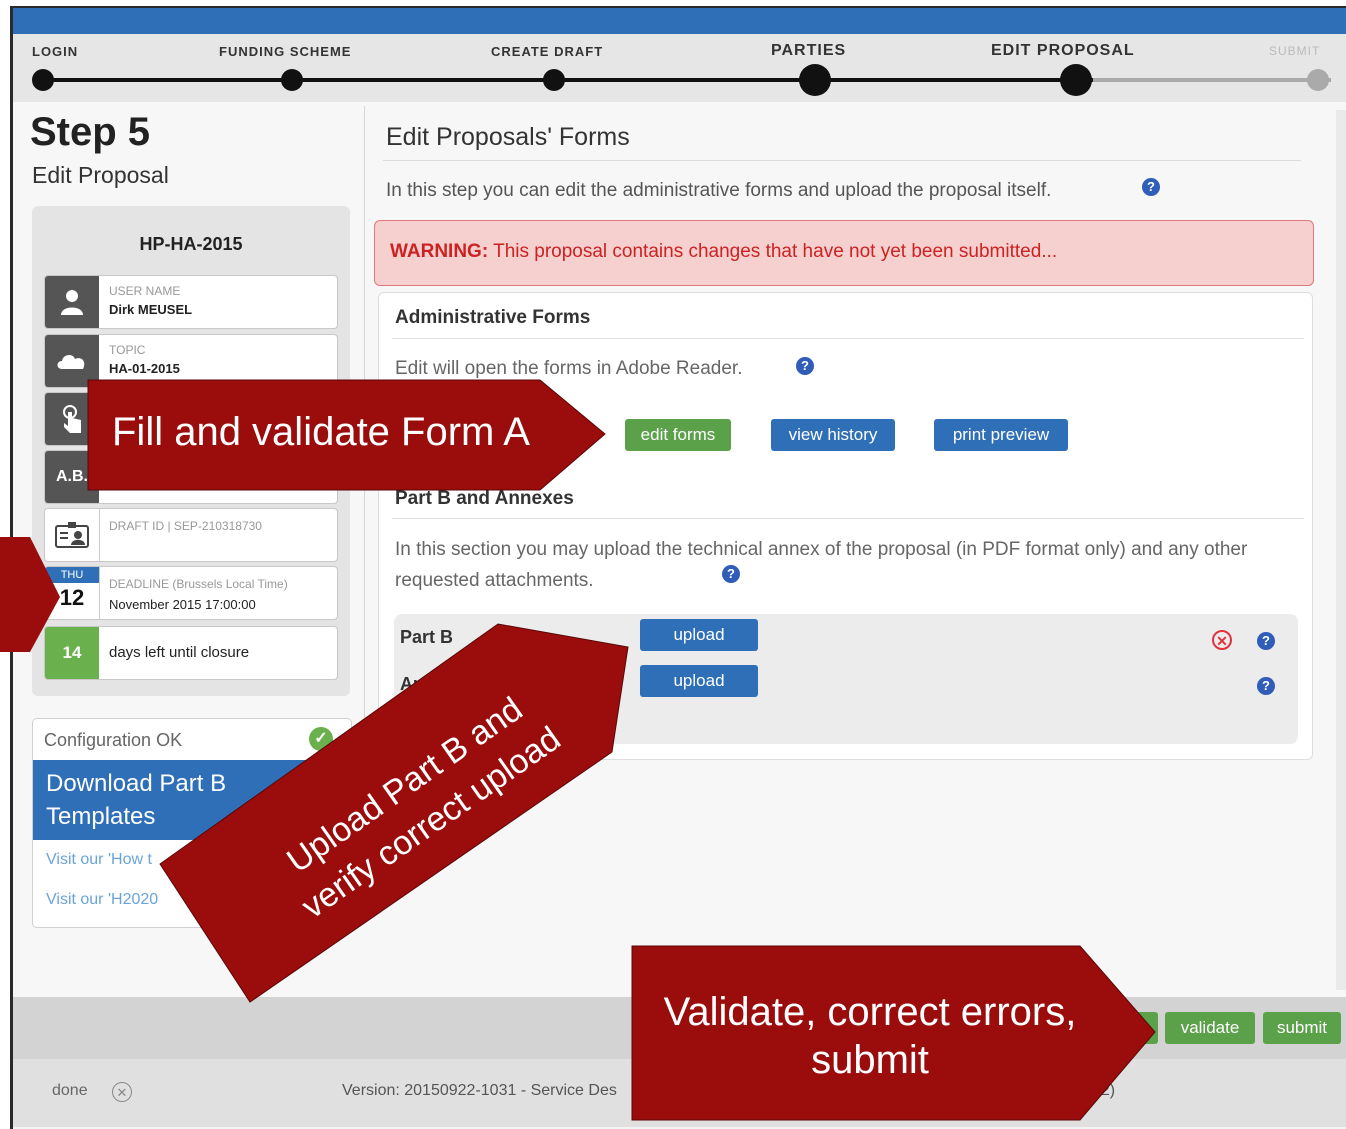 The image size is (1346, 1129). Describe the element at coordinates (72, 653) in the screenshot. I see `days-left-count: 14` at that location.